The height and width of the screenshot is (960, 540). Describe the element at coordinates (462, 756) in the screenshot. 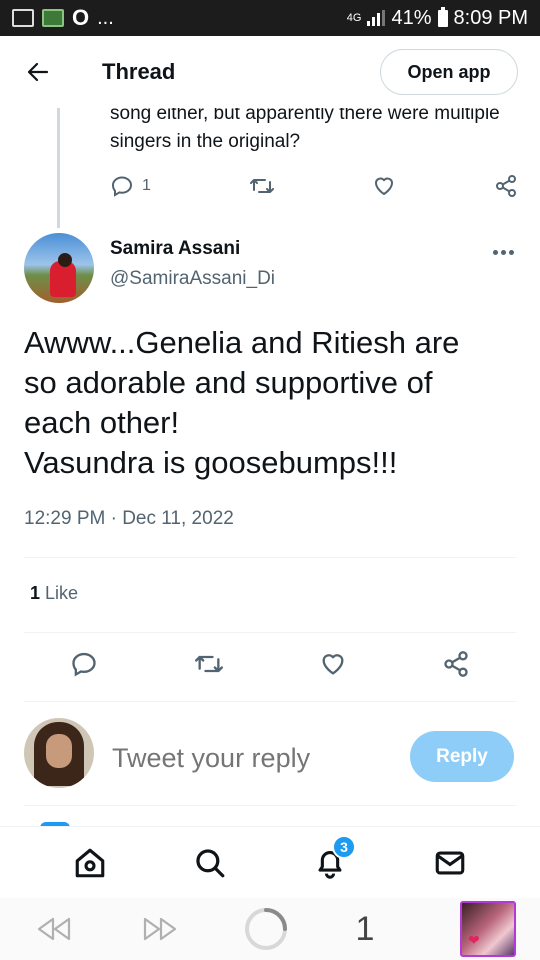

I see `reply-submit-button: Reply` at that location.